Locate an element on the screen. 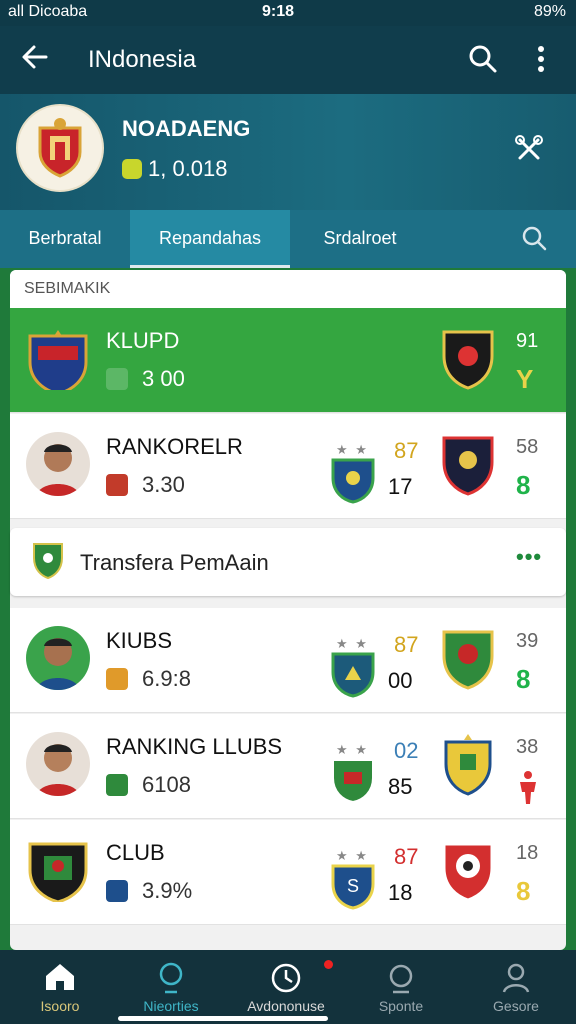 The height and width of the screenshot is (1024, 576). tab-0: Berbratal is located at coordinates (65, 239).